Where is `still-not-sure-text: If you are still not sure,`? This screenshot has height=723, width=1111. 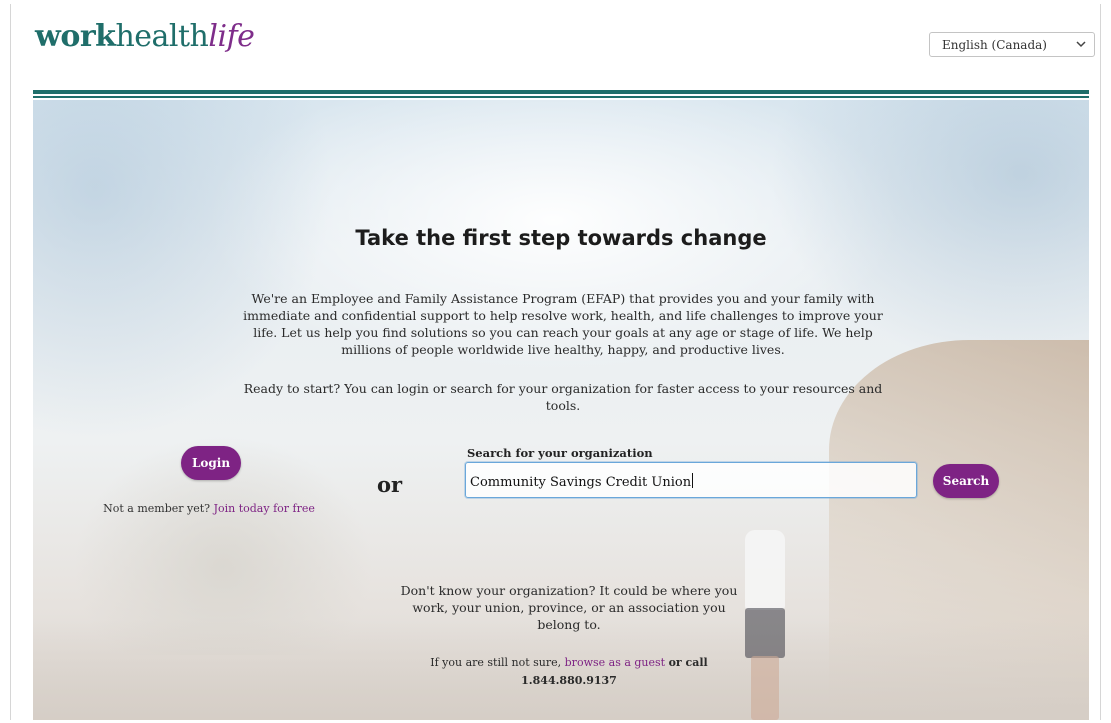
still-not-sure-text: If you are still not sure, is located at coordinates (496, 662).